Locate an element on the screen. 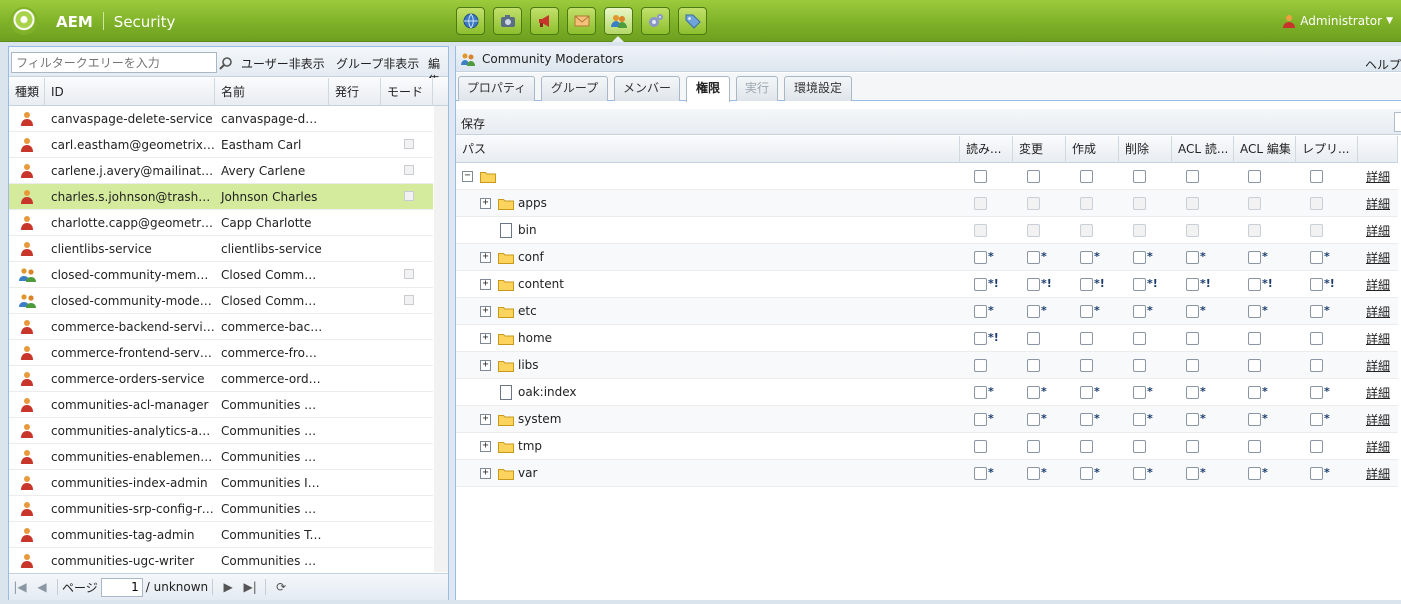 This screenshot has width=1401, height=604. path-name: var is located at coordinates (527, 473).